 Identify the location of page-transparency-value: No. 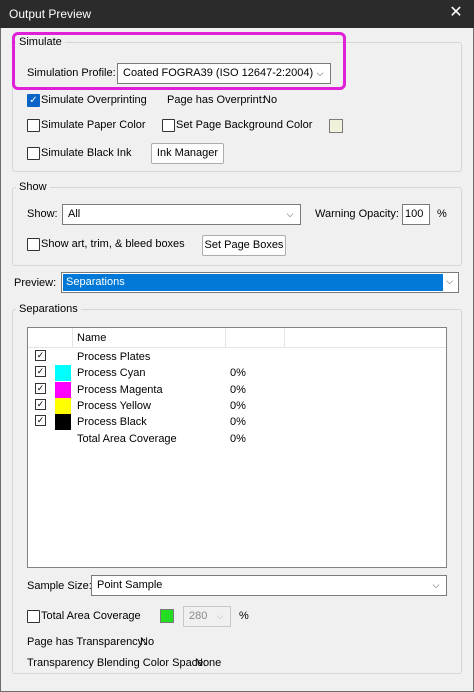
(147, 642).